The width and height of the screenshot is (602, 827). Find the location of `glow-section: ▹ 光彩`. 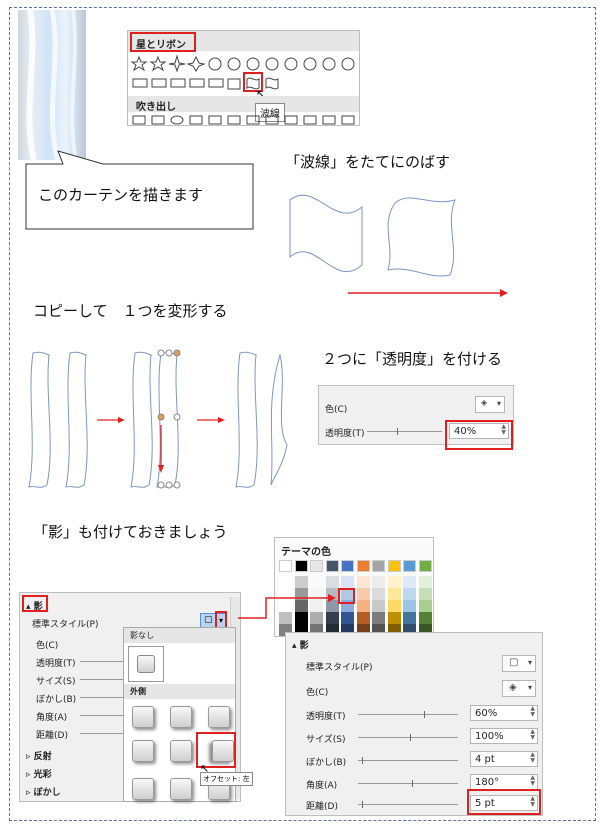

glow-section: ▹ 光彩 is located at coordinates (39, 773).